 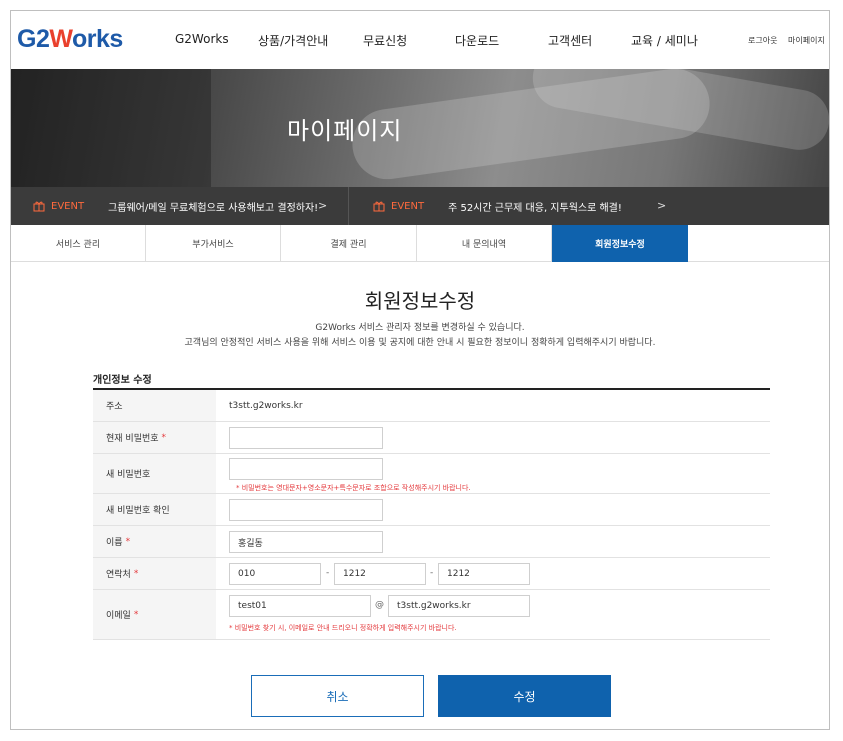 I want to click on form-row-address: 주소 t3stt.g2works.kr, so click(x=431, y=406).